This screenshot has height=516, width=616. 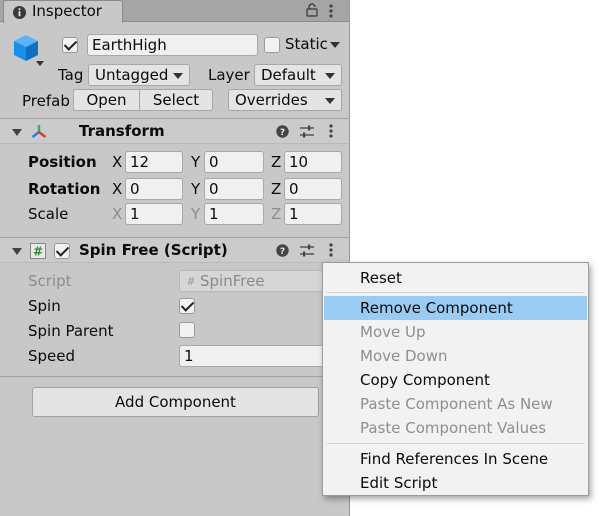 What do you see at coordinates (44, 306) in the screenshot?
I see `spin-label: Spin` at bounding box center [44, 306].